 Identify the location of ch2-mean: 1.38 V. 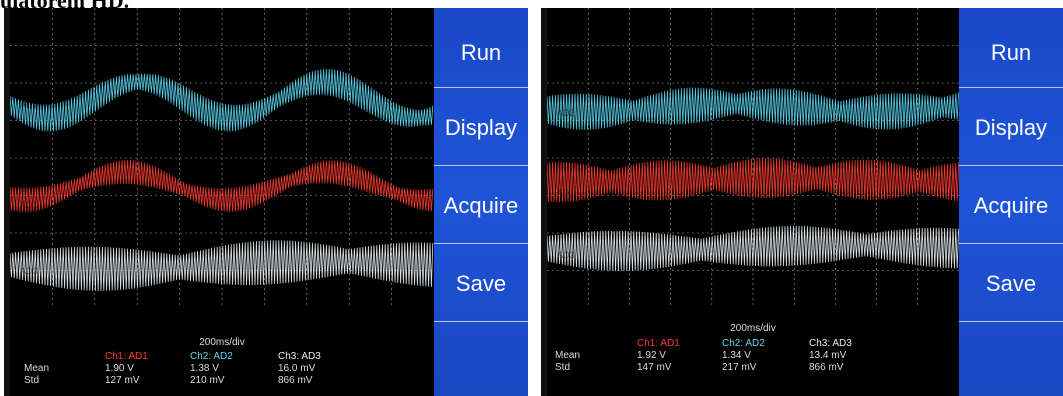
(204, 368).